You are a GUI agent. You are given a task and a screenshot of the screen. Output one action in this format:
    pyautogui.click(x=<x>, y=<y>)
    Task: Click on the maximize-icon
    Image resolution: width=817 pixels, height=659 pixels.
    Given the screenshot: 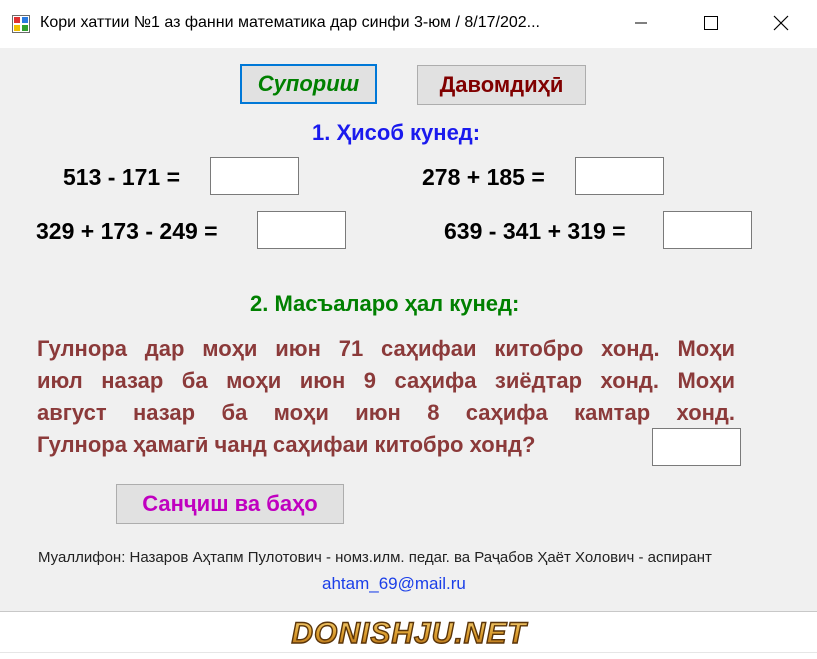 What is the action you would take?
    pyautogui.click(x=711, y=23)
    